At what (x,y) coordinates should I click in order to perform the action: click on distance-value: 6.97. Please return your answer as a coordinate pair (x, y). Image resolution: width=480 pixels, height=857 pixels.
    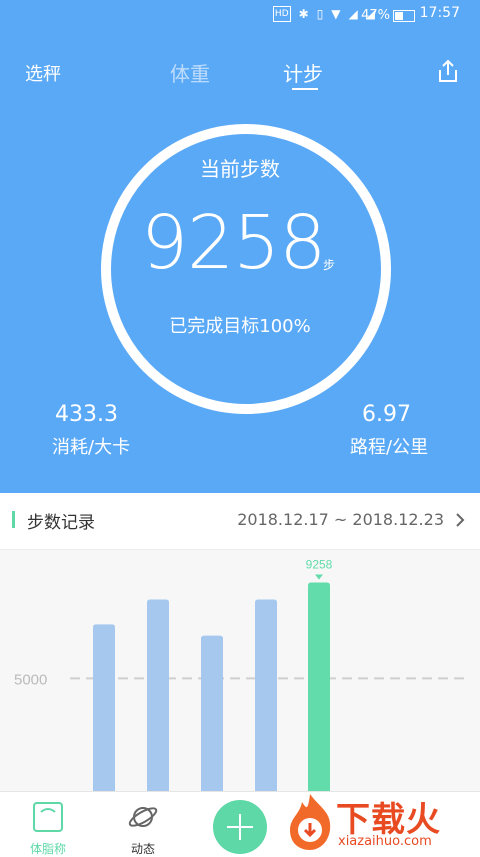
    Looking at the image, I should click on (386, 414).